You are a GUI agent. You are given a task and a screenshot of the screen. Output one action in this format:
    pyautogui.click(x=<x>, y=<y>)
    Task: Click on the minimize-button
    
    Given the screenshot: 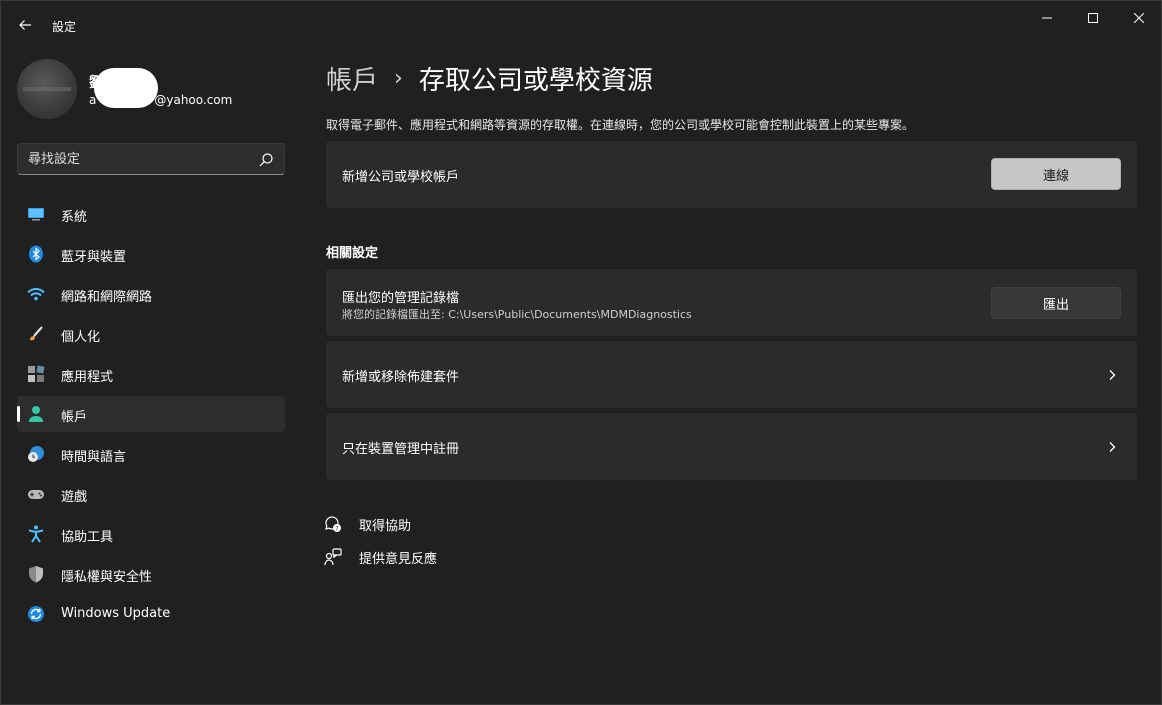 What is the action you would take?
    pyautogui.click(x=1047, y=18)
    